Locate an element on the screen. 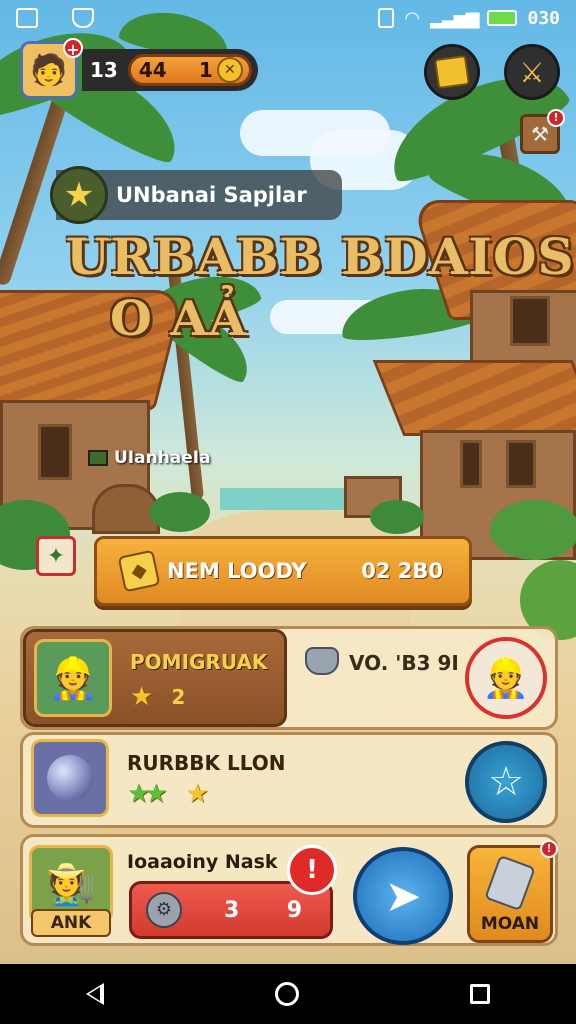 The width and height of the screenshot is (576, 1024). page-title: URBABB BDAIOS O AẢ is located at coordinates (320, 288).